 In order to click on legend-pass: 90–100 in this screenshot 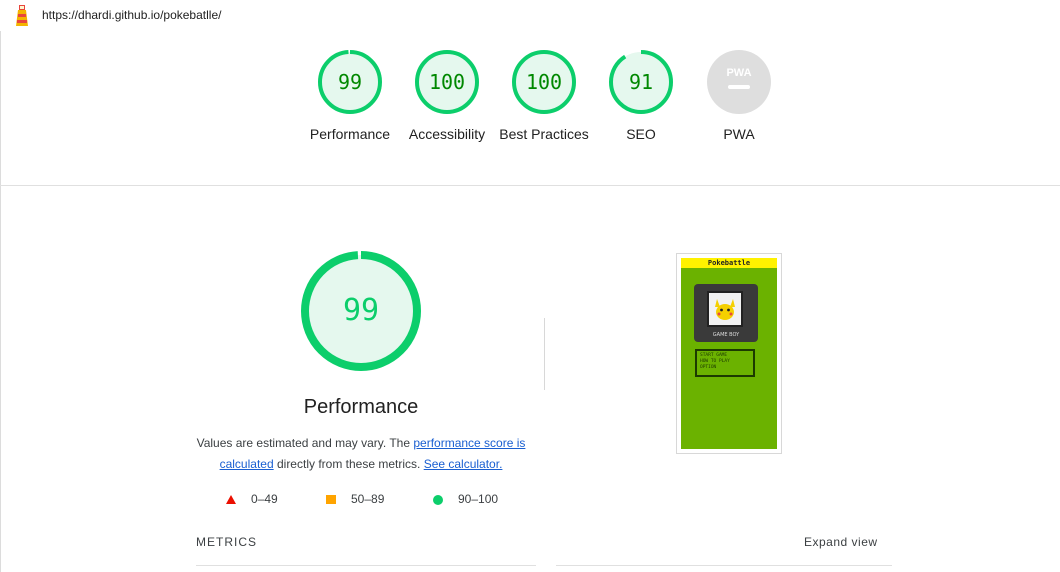, I will do `click(465, 499)`.